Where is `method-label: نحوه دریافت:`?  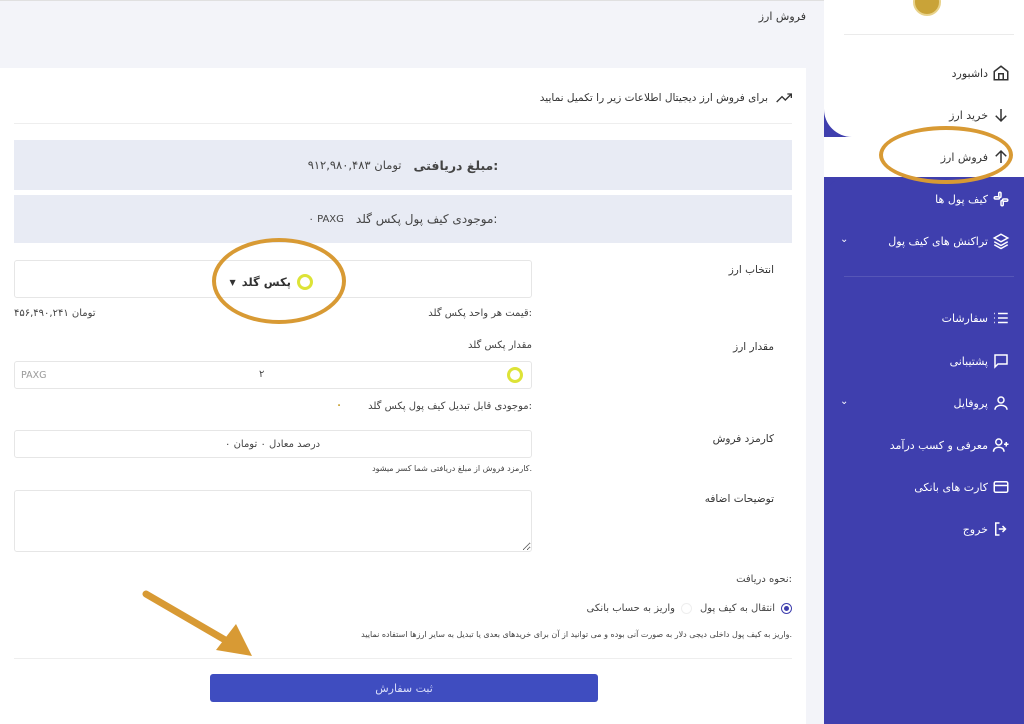
method-label: نحوه دریافت: is located at coordinates (764, 579).